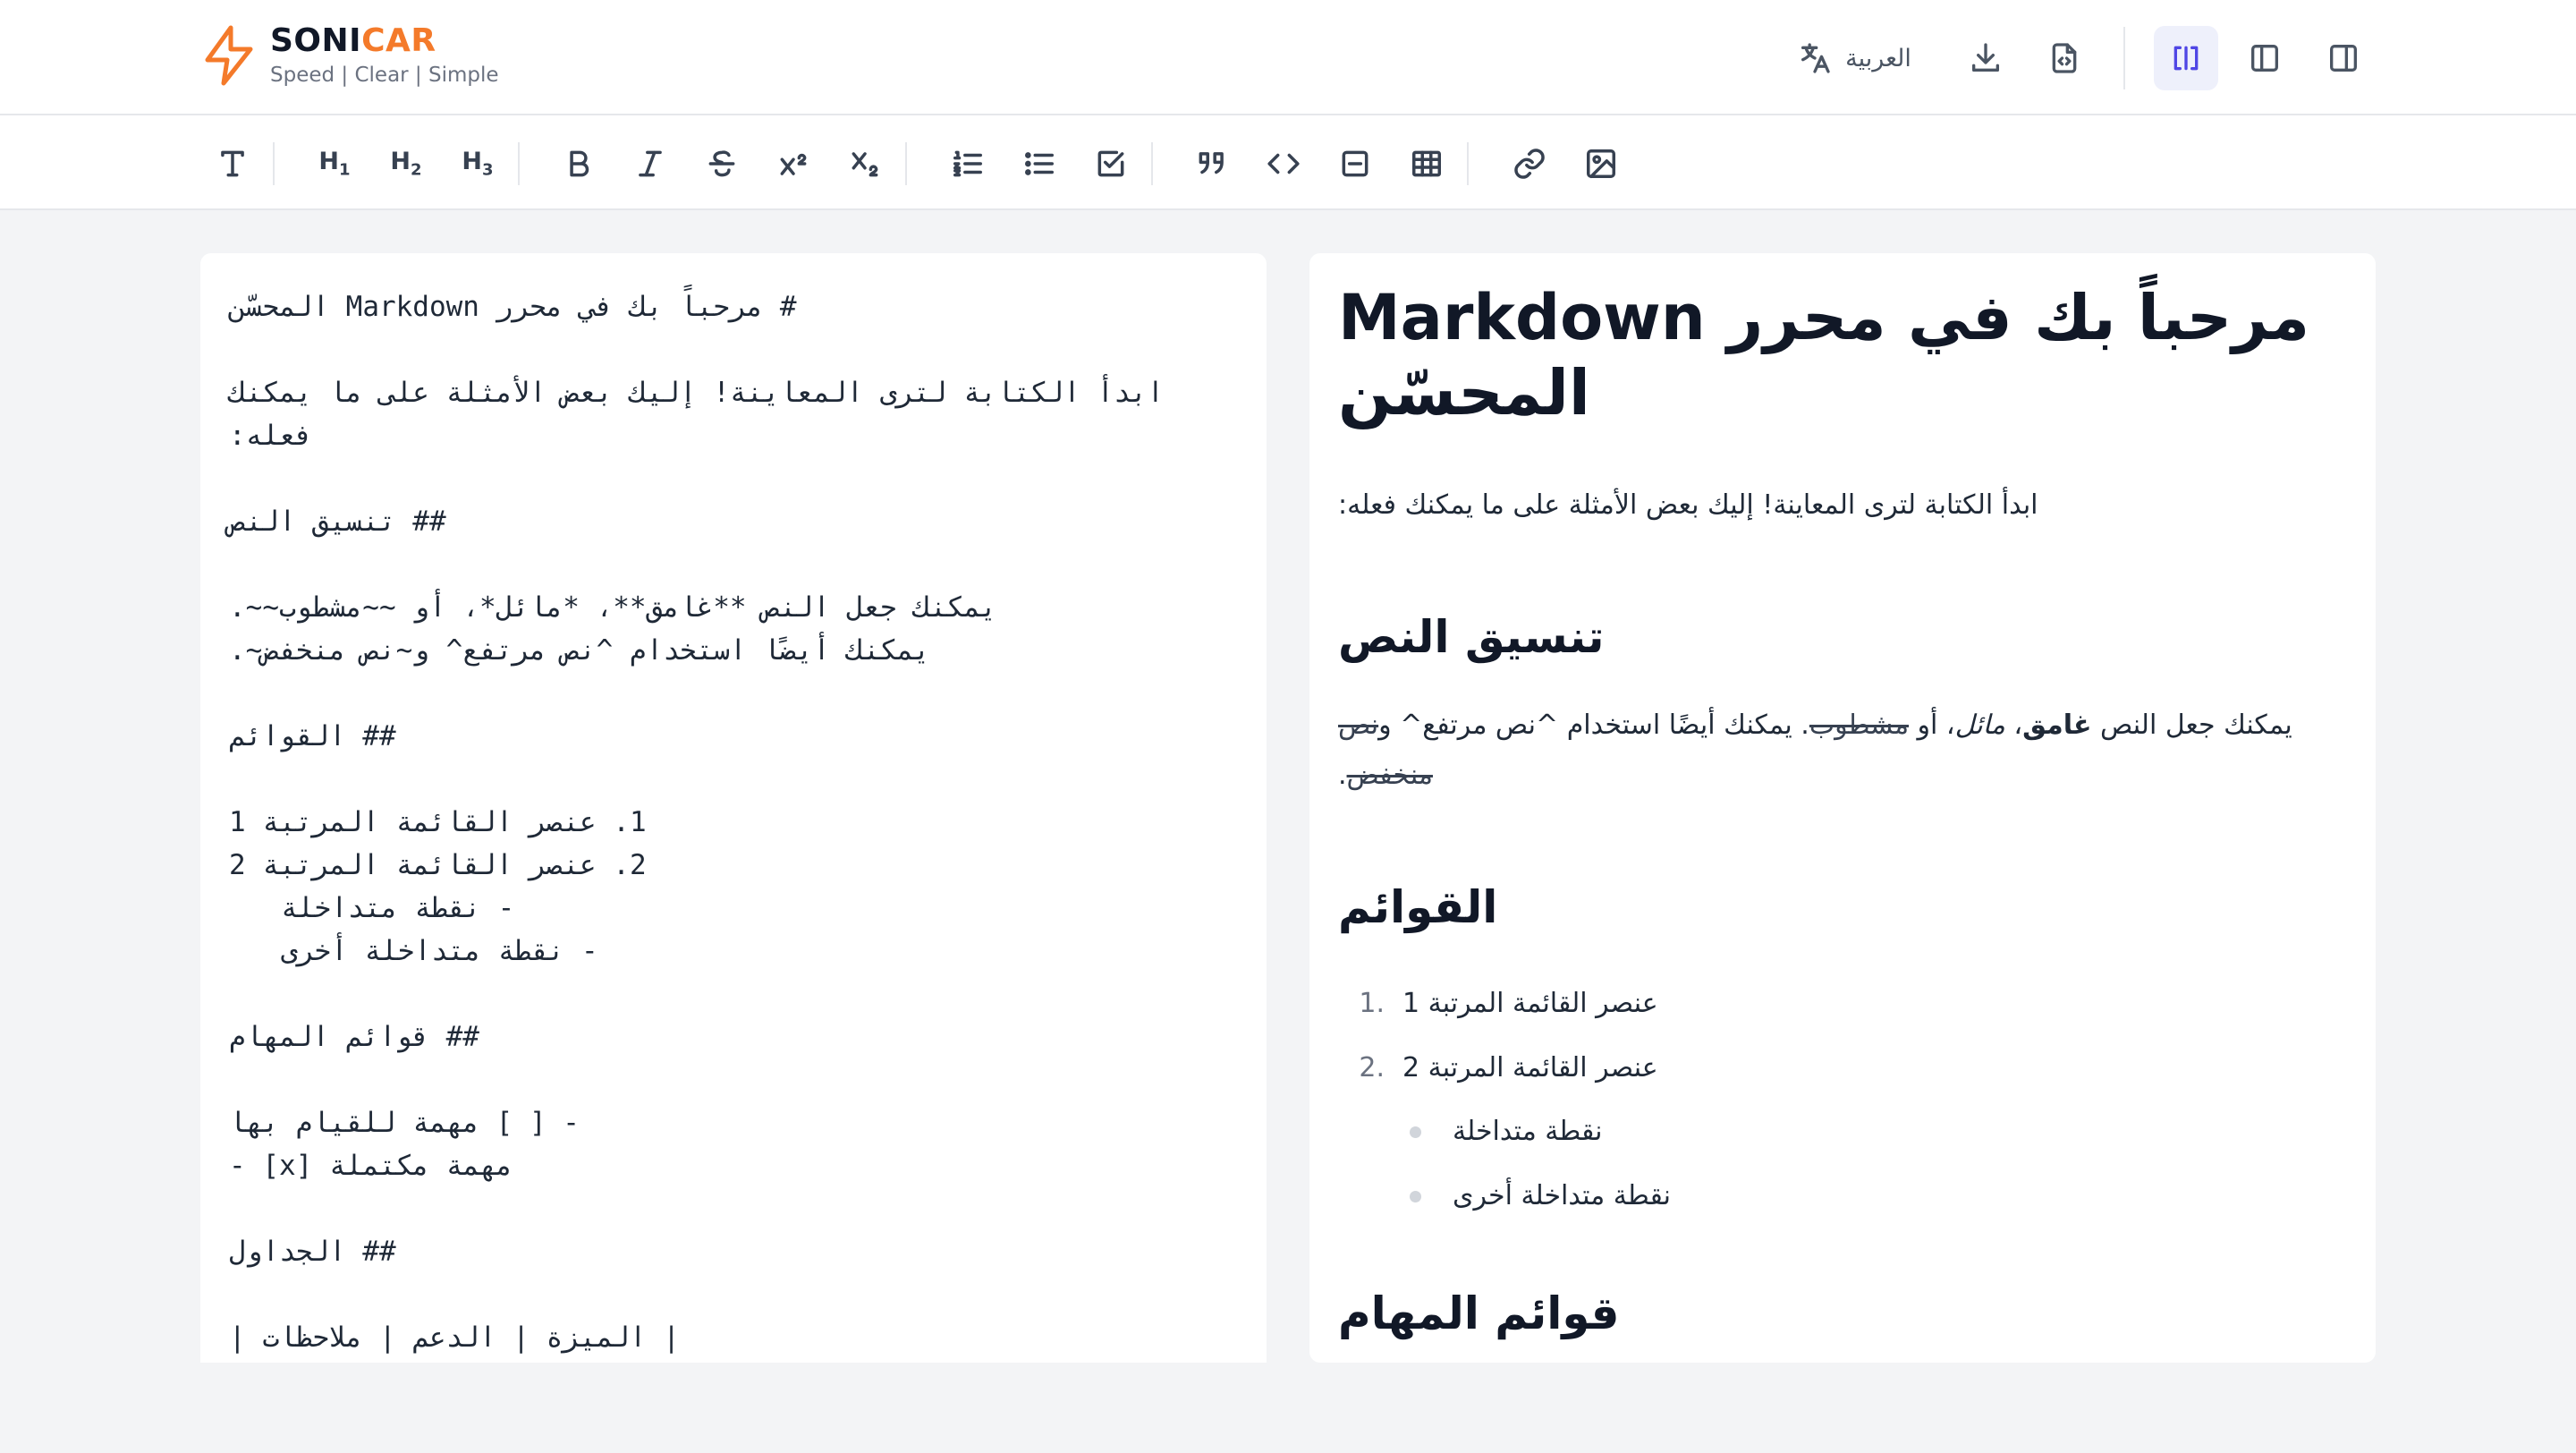 The width and height of the screenshot is (2576, 1453). I want to click on heading-1-button: H1, so click(334, 164).